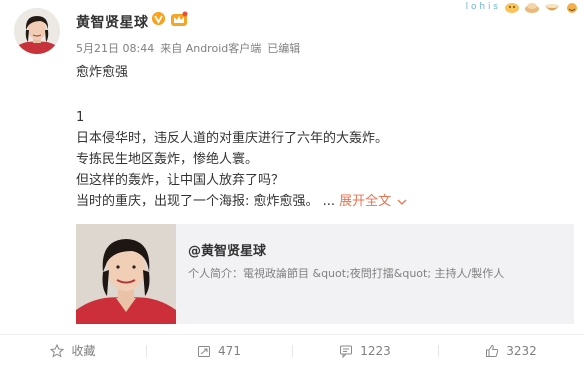 This screenshot has width=584, height=366. I want to click on decoration-text: l o h i s, so click(481, 7).